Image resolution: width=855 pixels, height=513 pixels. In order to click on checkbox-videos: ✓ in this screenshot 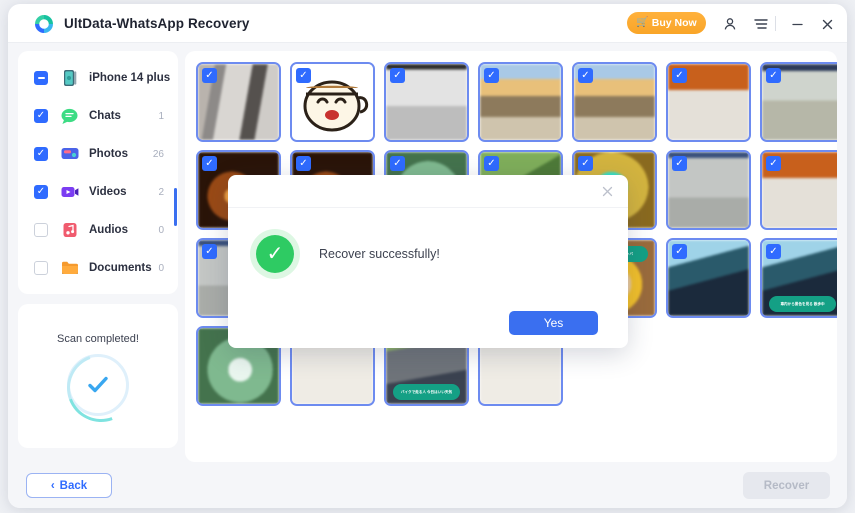, I will do `click(41, 192)`.